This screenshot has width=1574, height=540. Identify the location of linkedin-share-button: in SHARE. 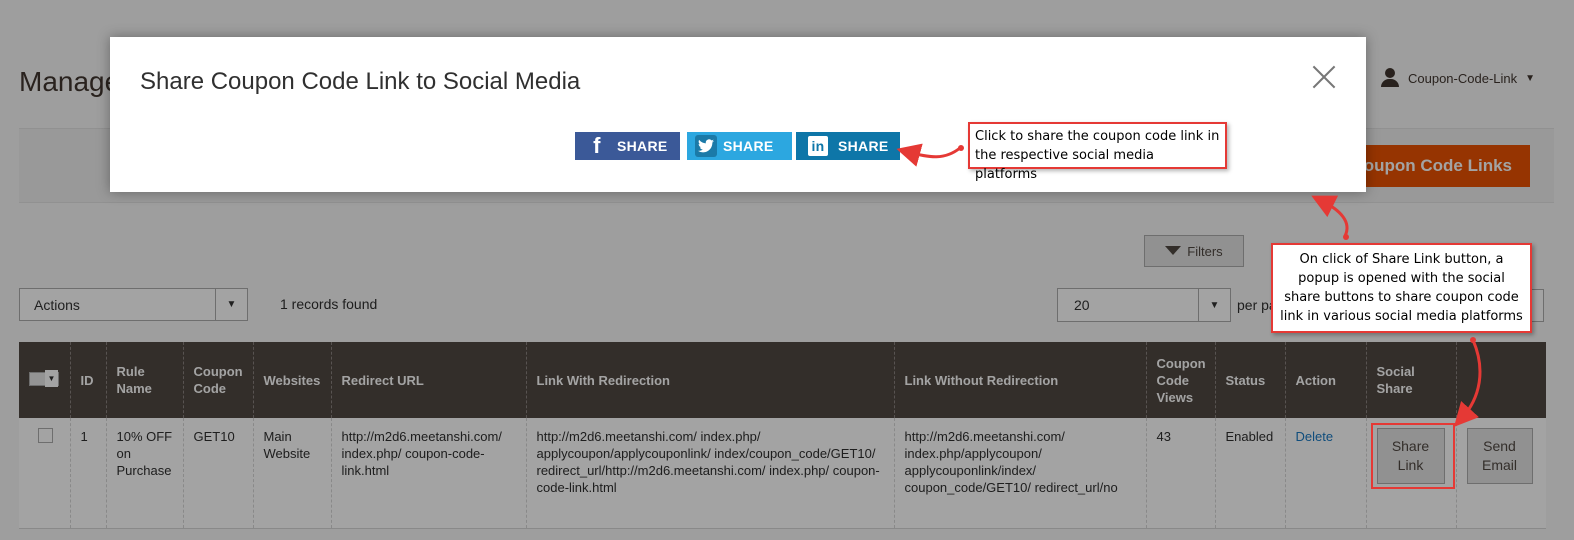
(848, 146).